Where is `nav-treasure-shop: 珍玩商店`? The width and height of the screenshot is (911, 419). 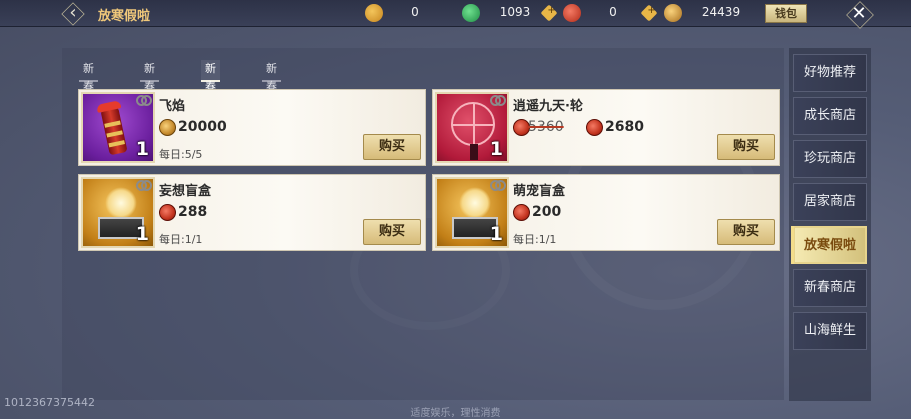 nav-treasure-shop: 珍玩商店 is located at coordinates (830, 159).